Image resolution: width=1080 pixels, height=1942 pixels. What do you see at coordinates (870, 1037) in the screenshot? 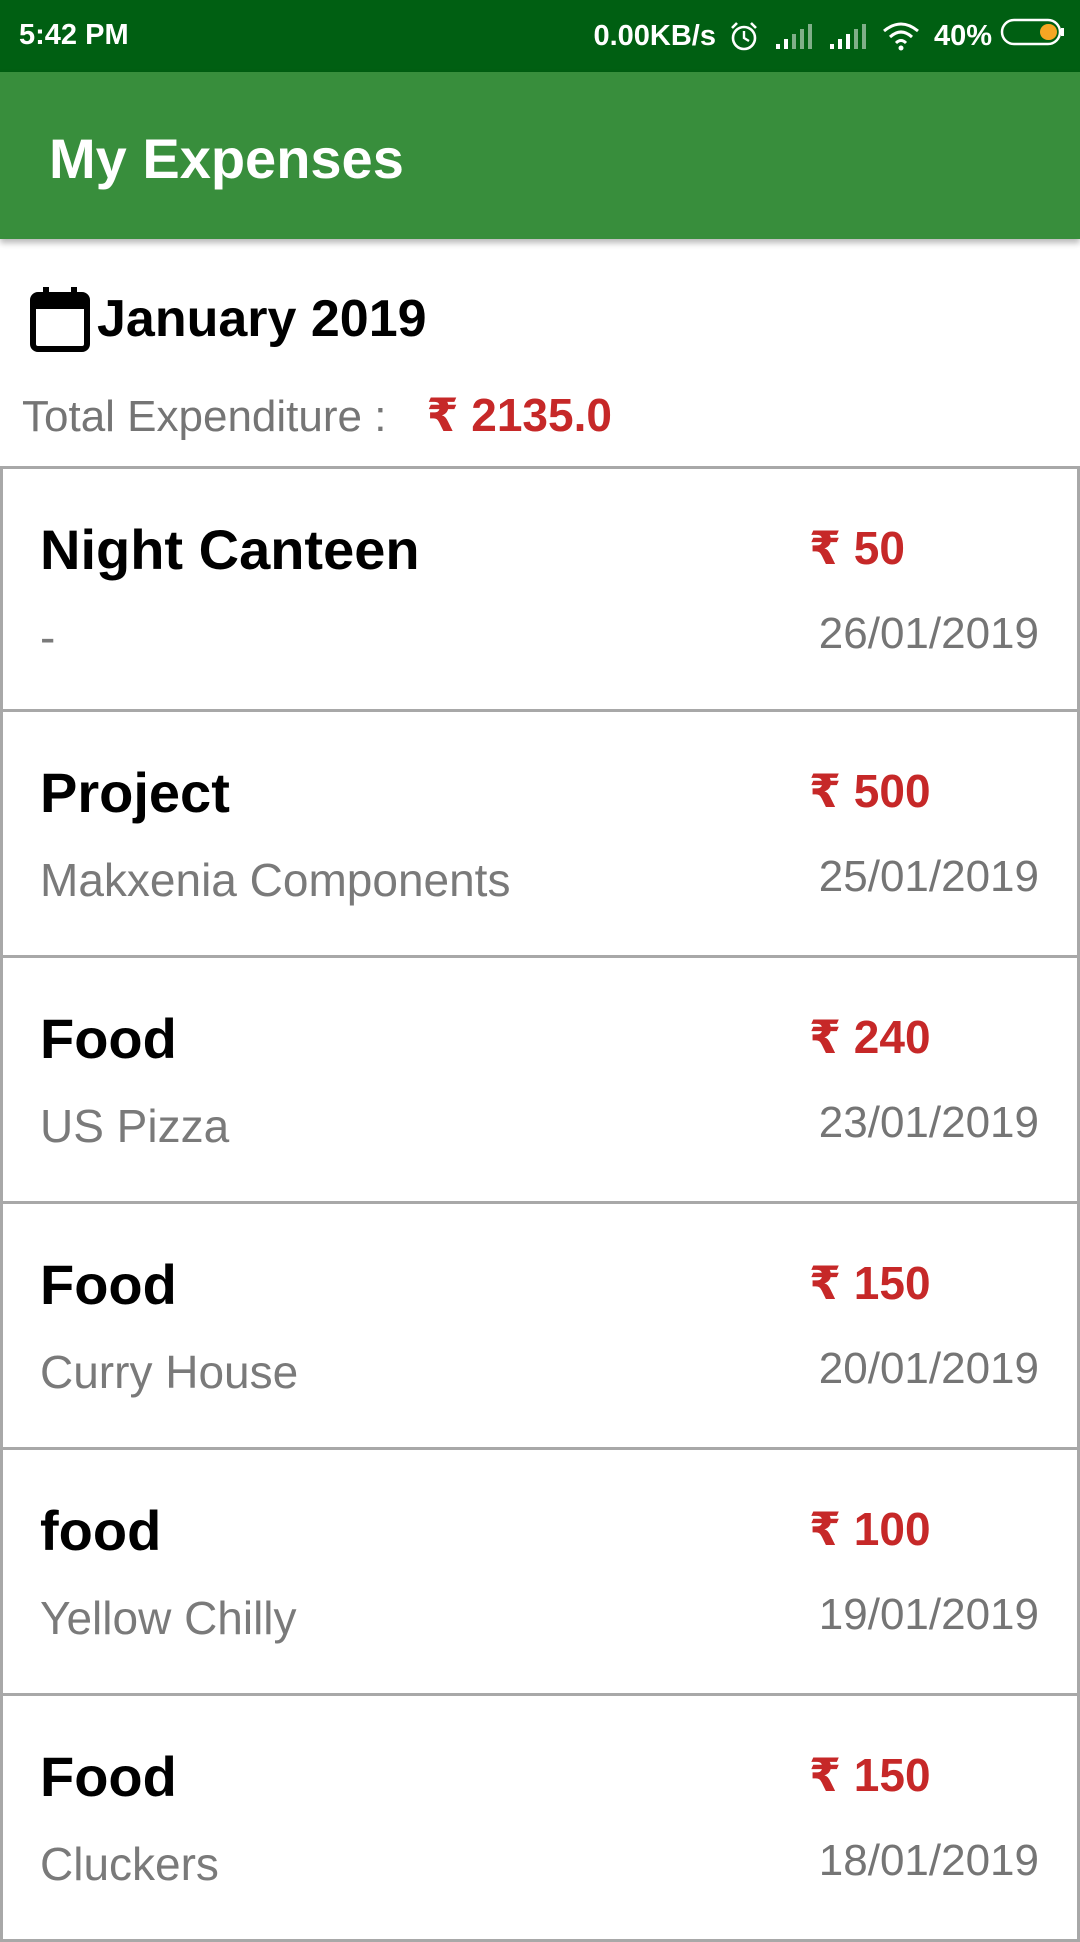
I see `expense-amount: ₹ 240` at bounding box center [870, 1037].